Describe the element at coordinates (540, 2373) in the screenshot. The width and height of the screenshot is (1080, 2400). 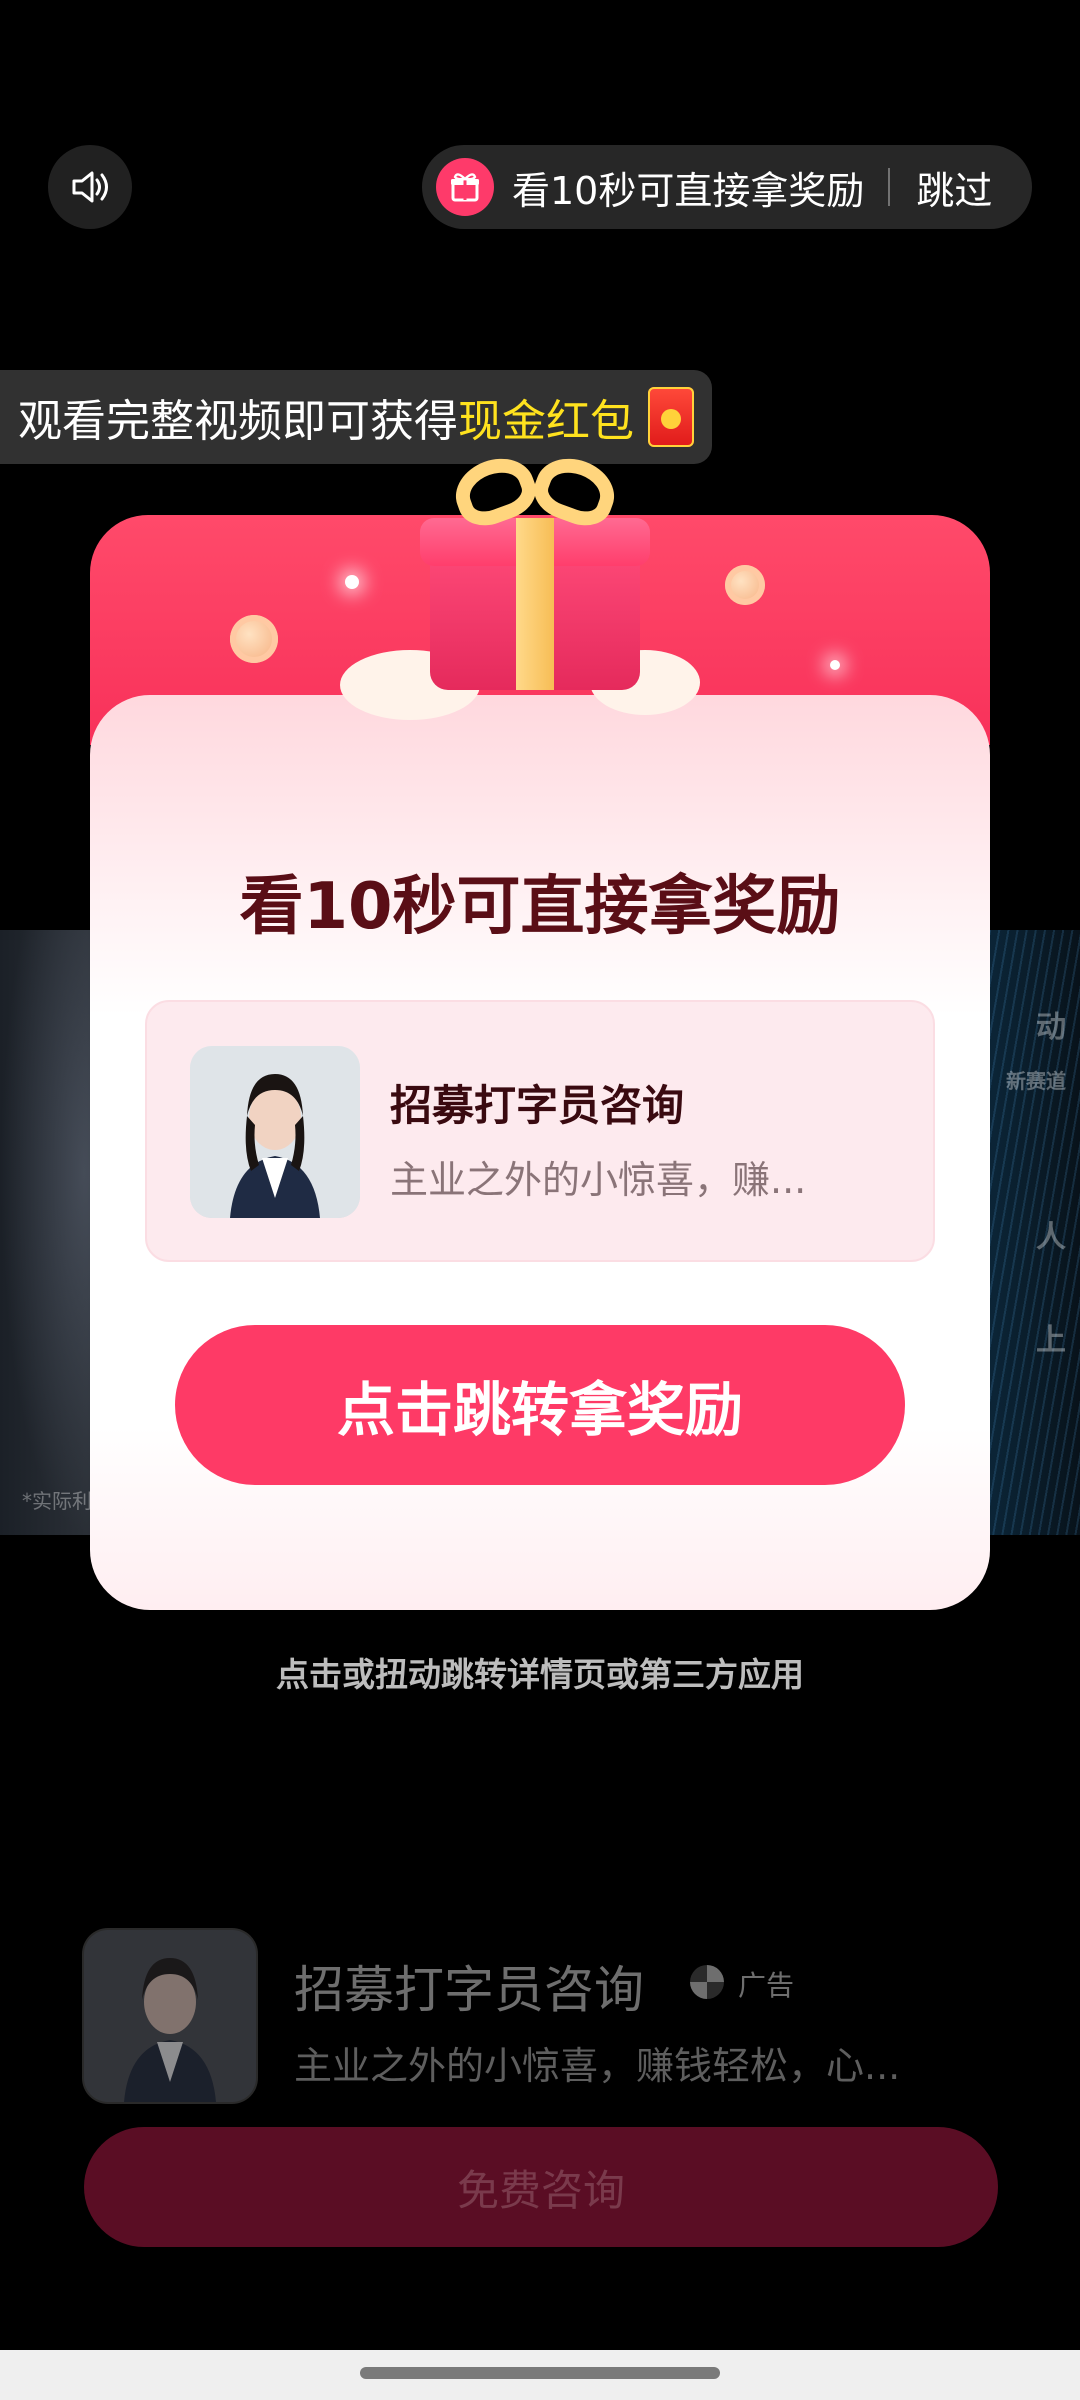
I see `home-gesture-bar` at that location.